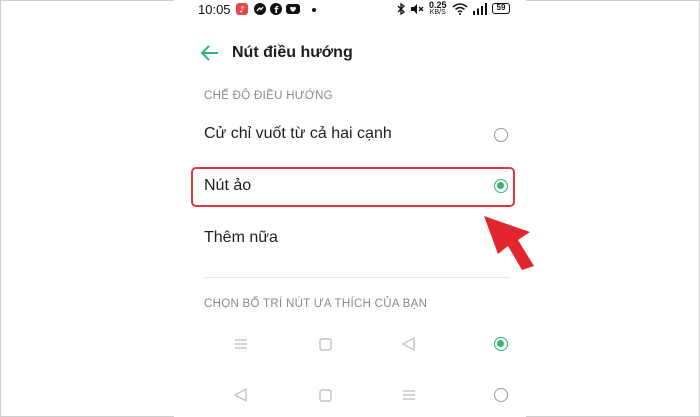  I want to click on layout-option-2-radio, so click(501, 395).